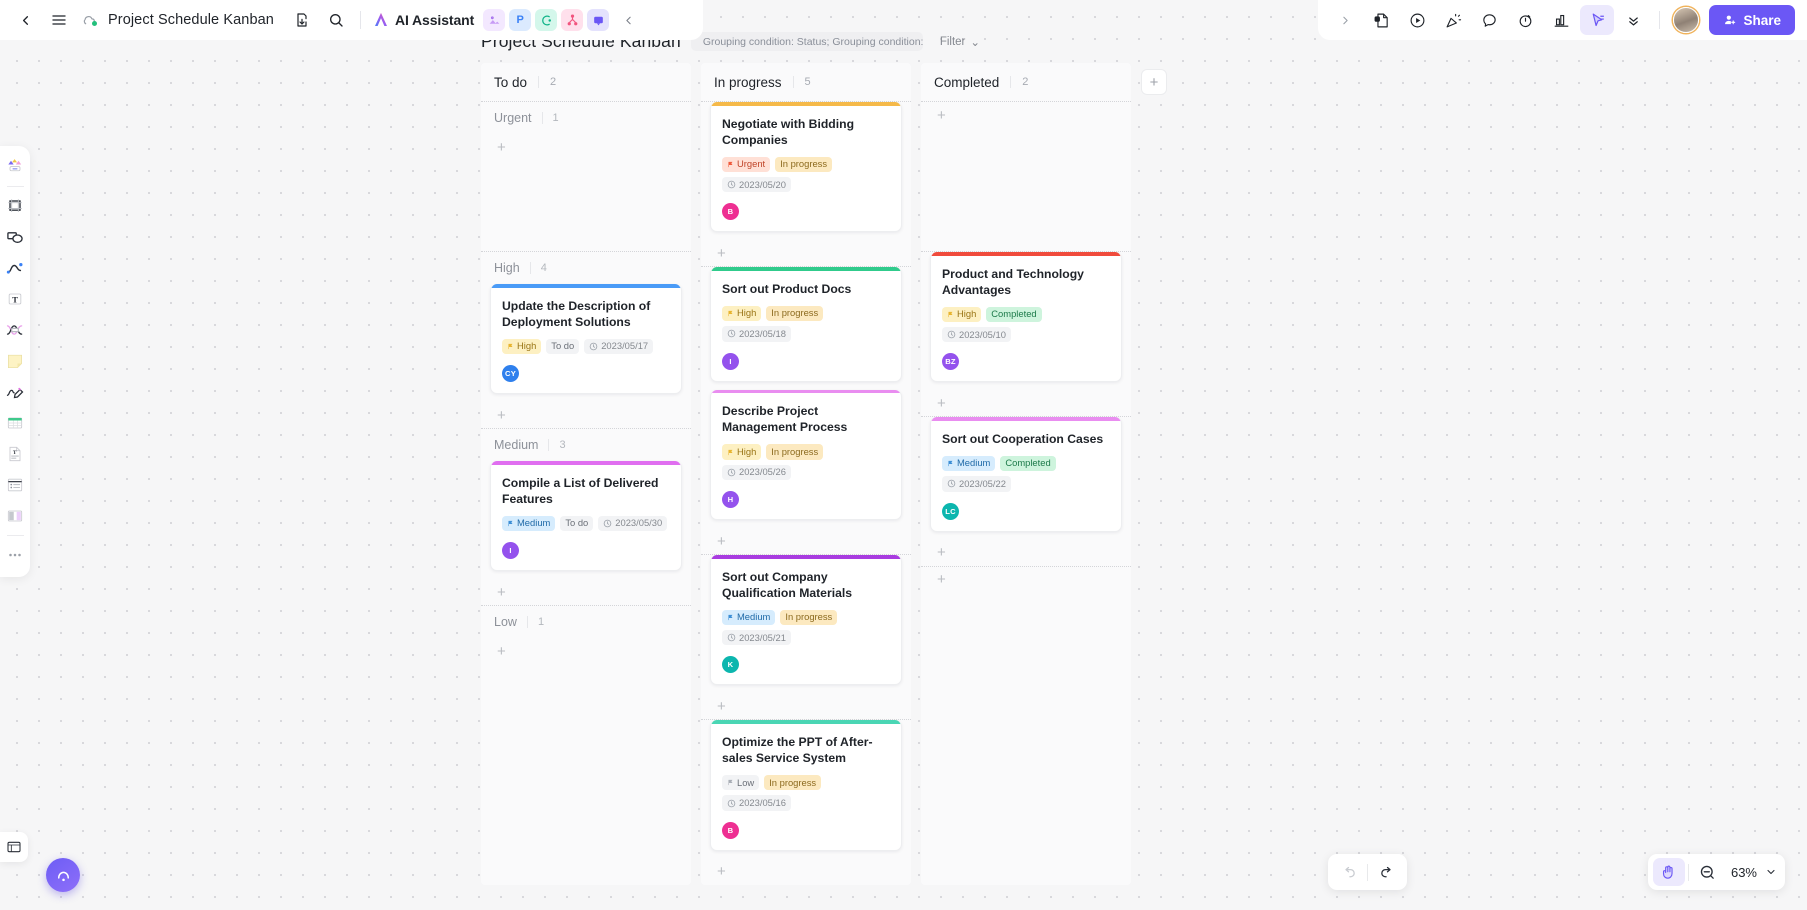 This screenshot has width=1807, height=910. What do you see at coordinates (756, 638) in the screenshot?
I see `due-date-tag: 2023/05/21` at bounding box center [756, 638].